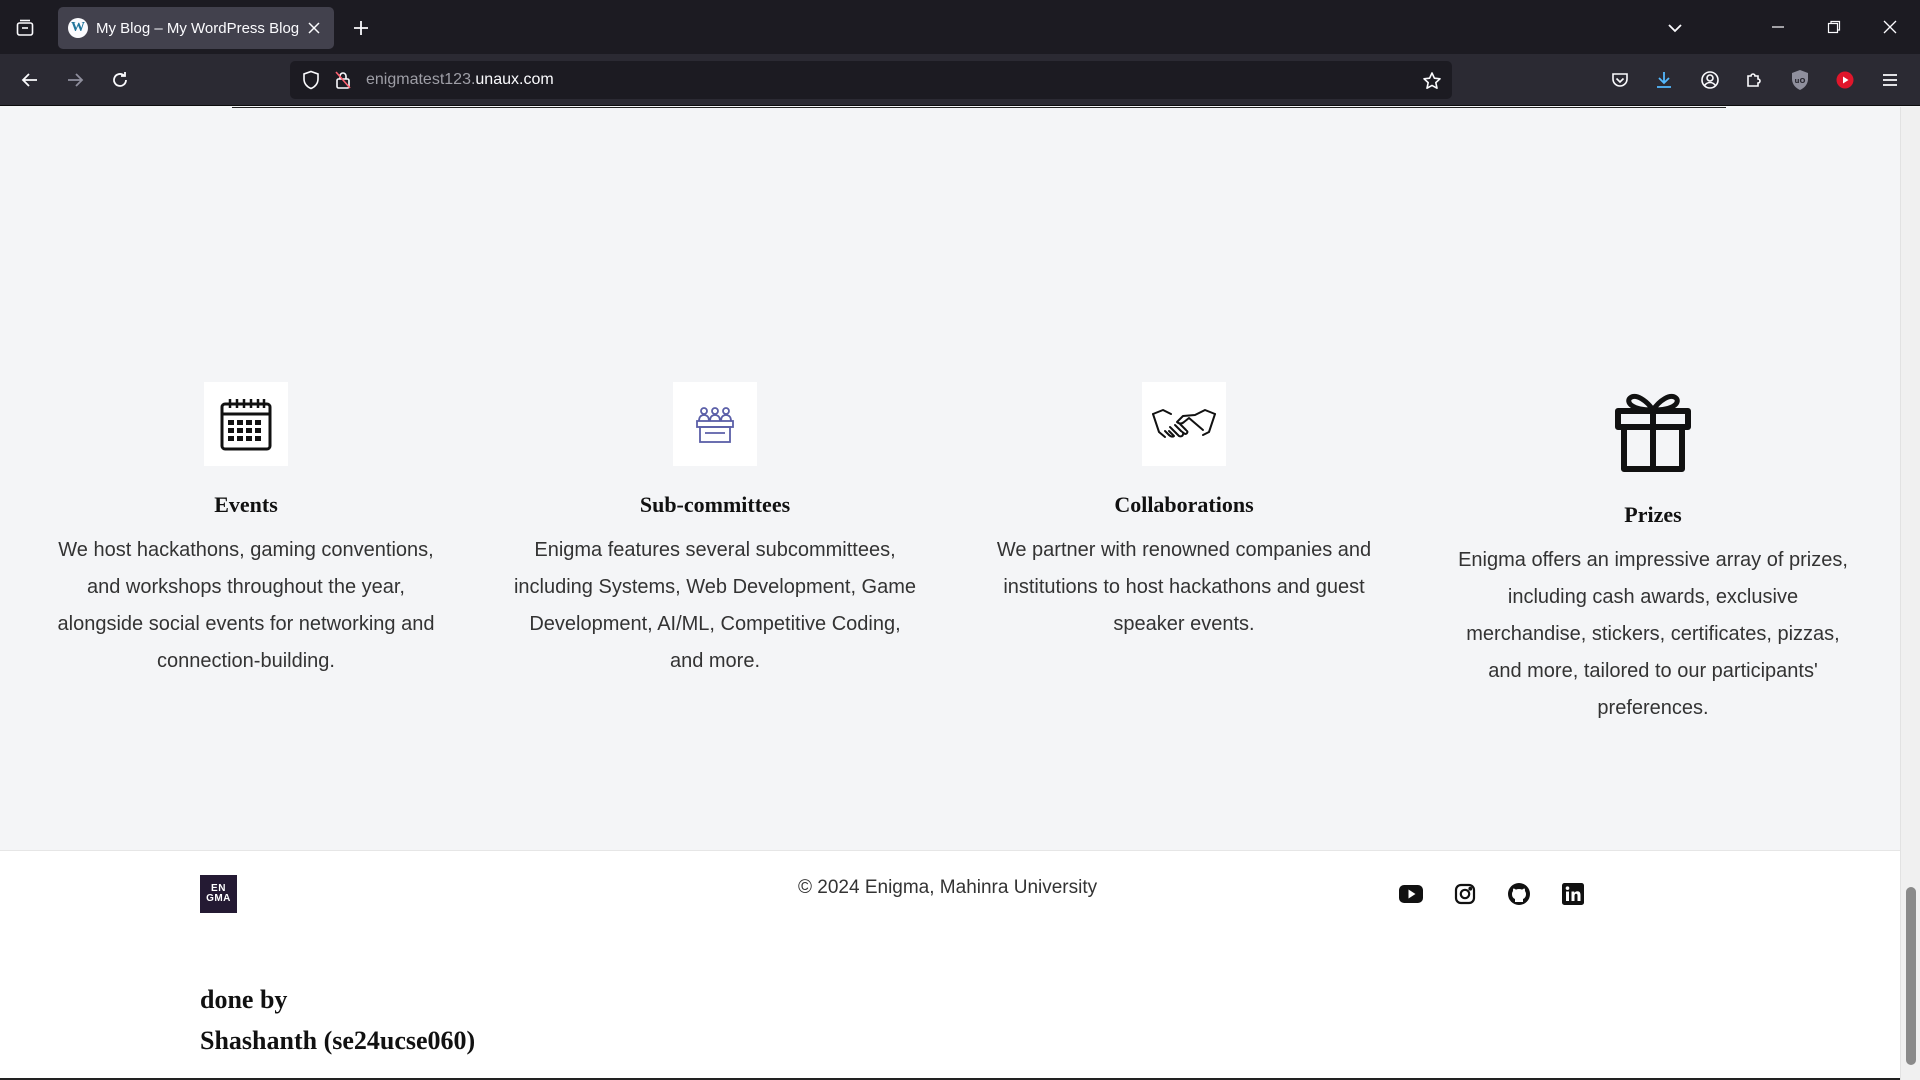 This screenshot has width=1920, height=1080. I want to click on close-window-button, so click(1890, 27).